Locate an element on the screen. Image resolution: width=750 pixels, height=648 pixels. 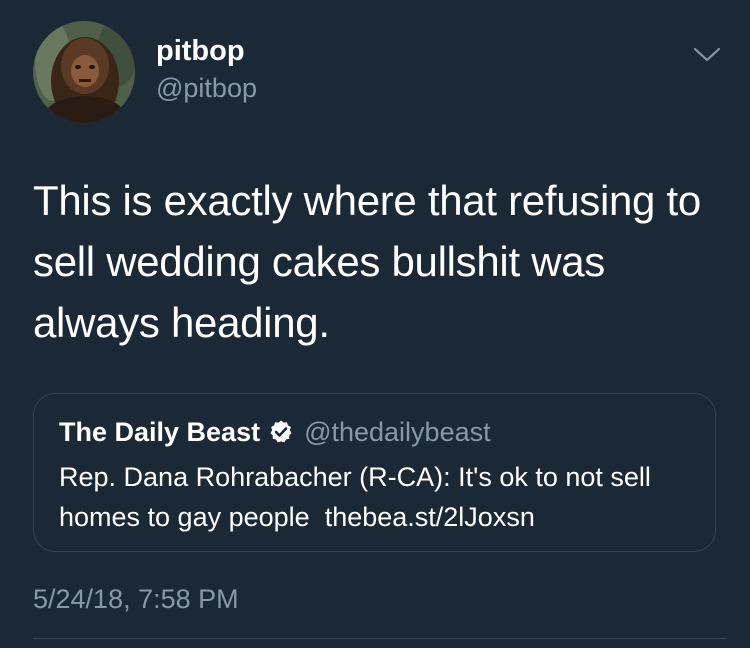
divider is located at coordinates (379, 638).